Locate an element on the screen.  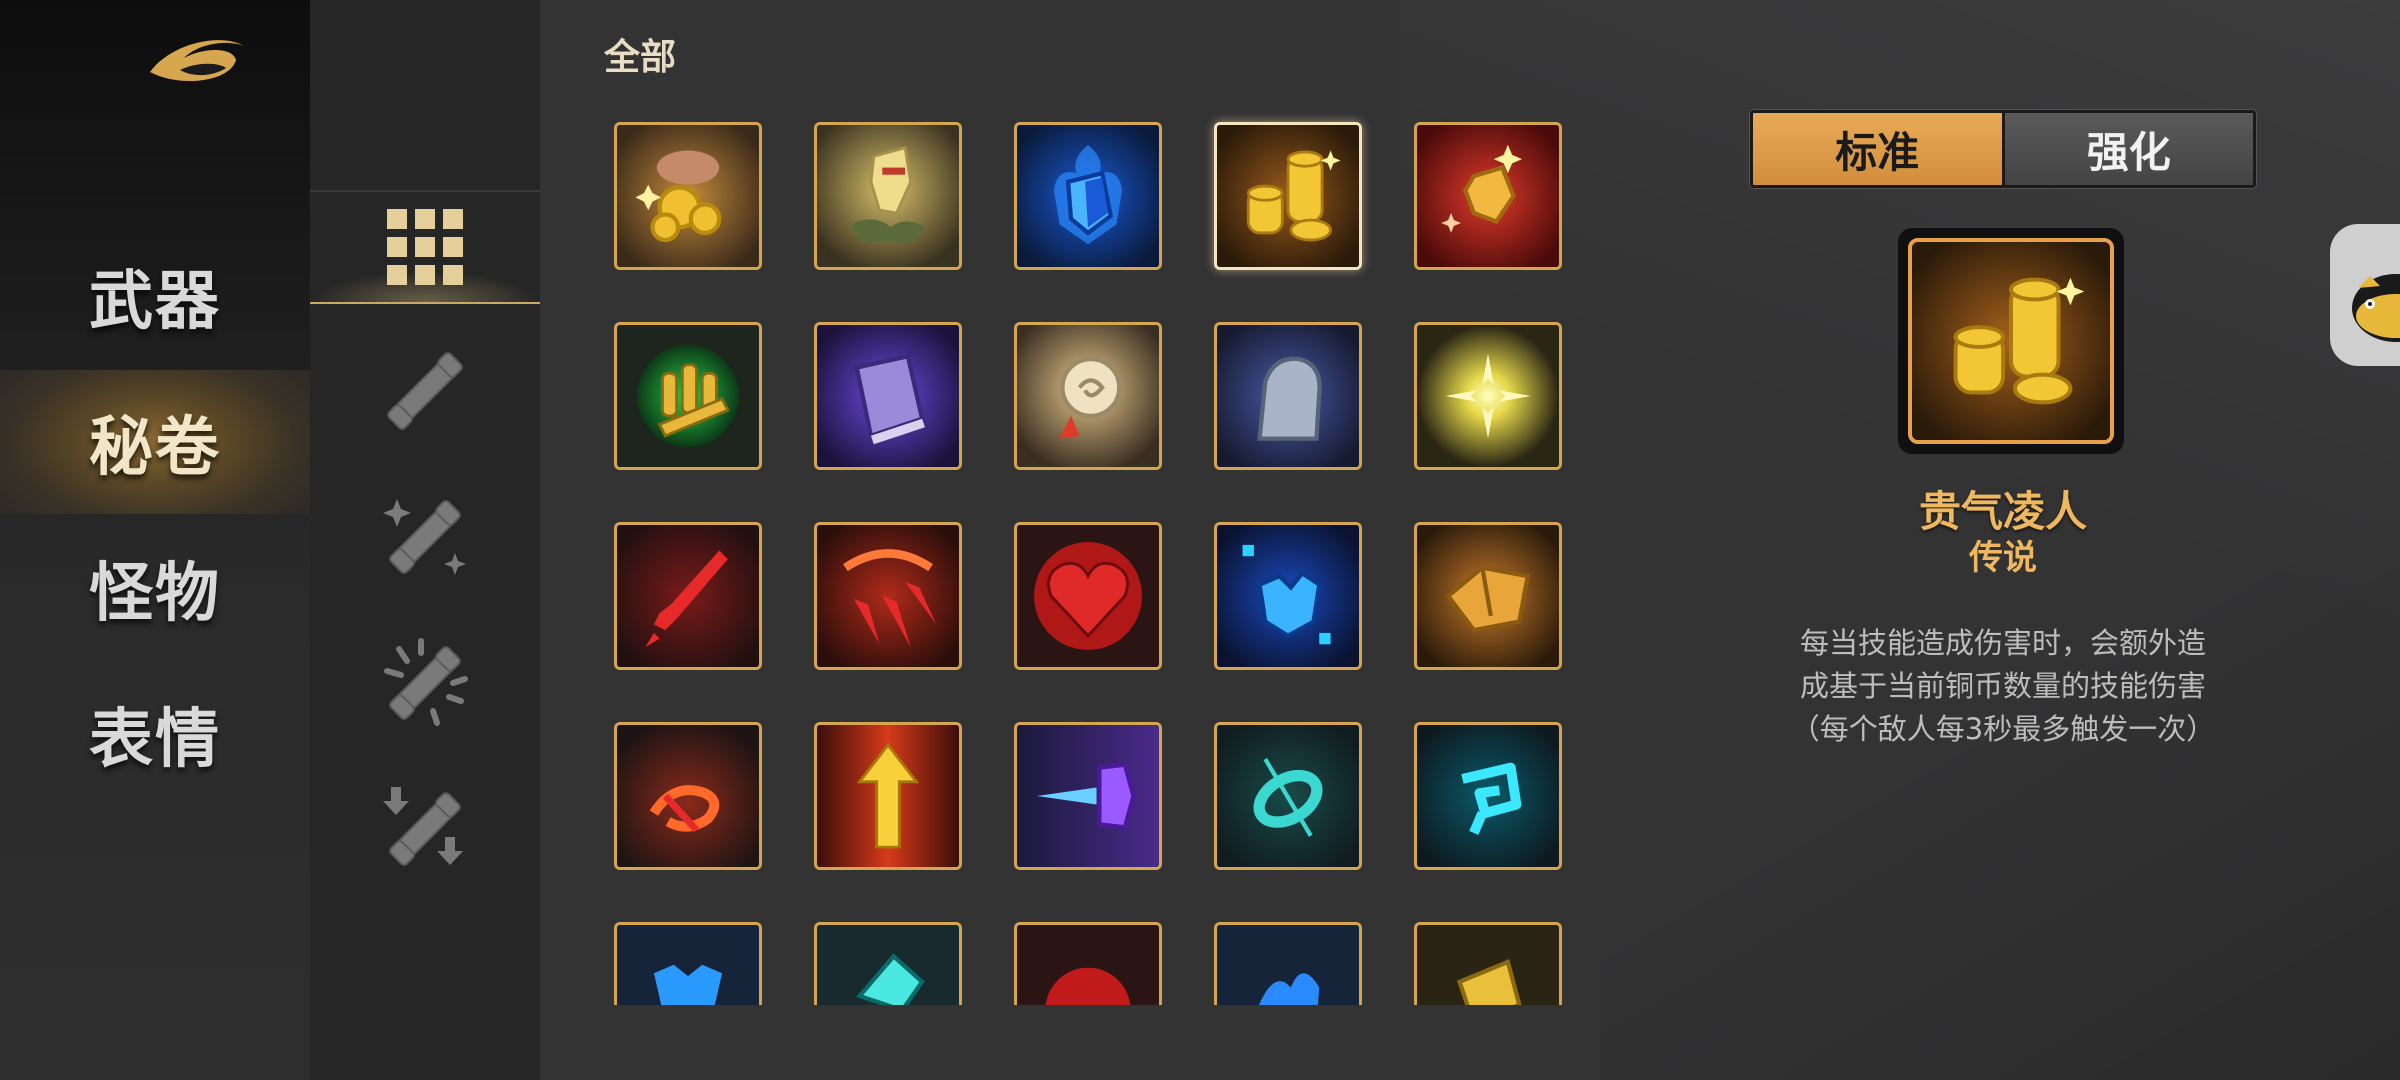
tile-red-orb is located at coordinates (1088, 963).